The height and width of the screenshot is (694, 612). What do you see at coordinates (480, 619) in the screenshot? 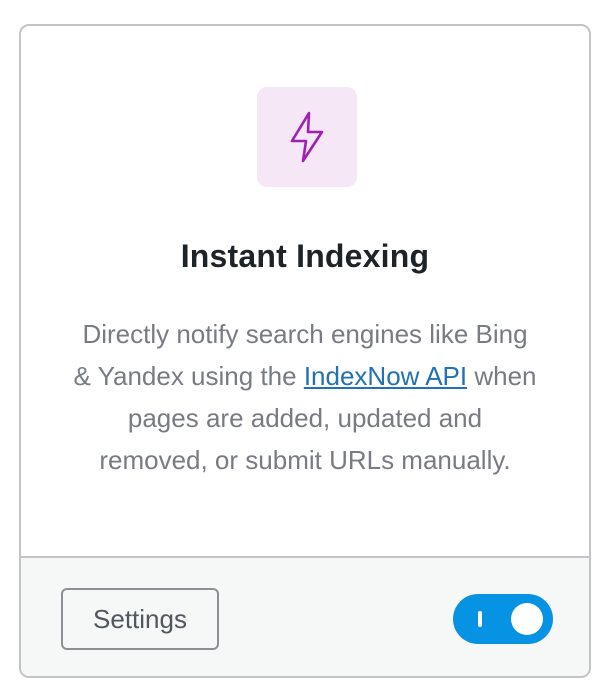
I see `toggle-on-indicator-icon` at bounding box center [480, 619].